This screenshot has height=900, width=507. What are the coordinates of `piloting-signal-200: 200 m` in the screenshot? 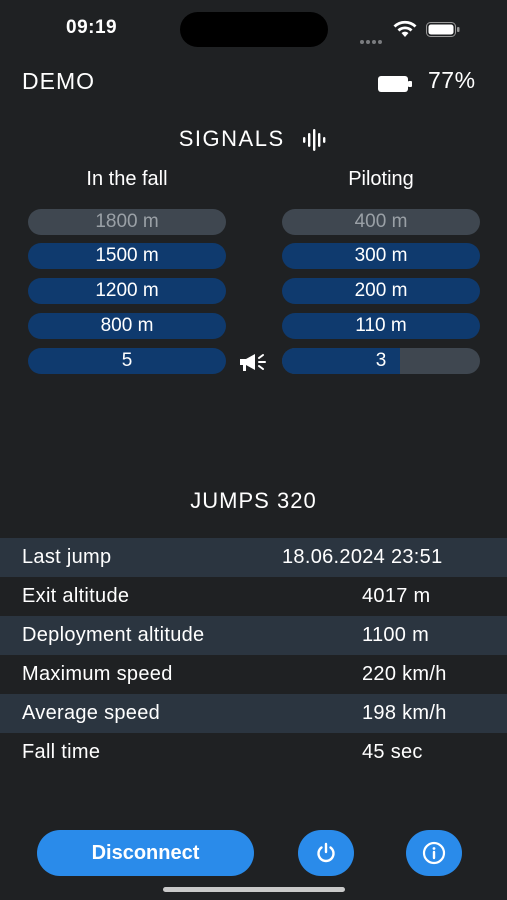 It's located at (381, 291).